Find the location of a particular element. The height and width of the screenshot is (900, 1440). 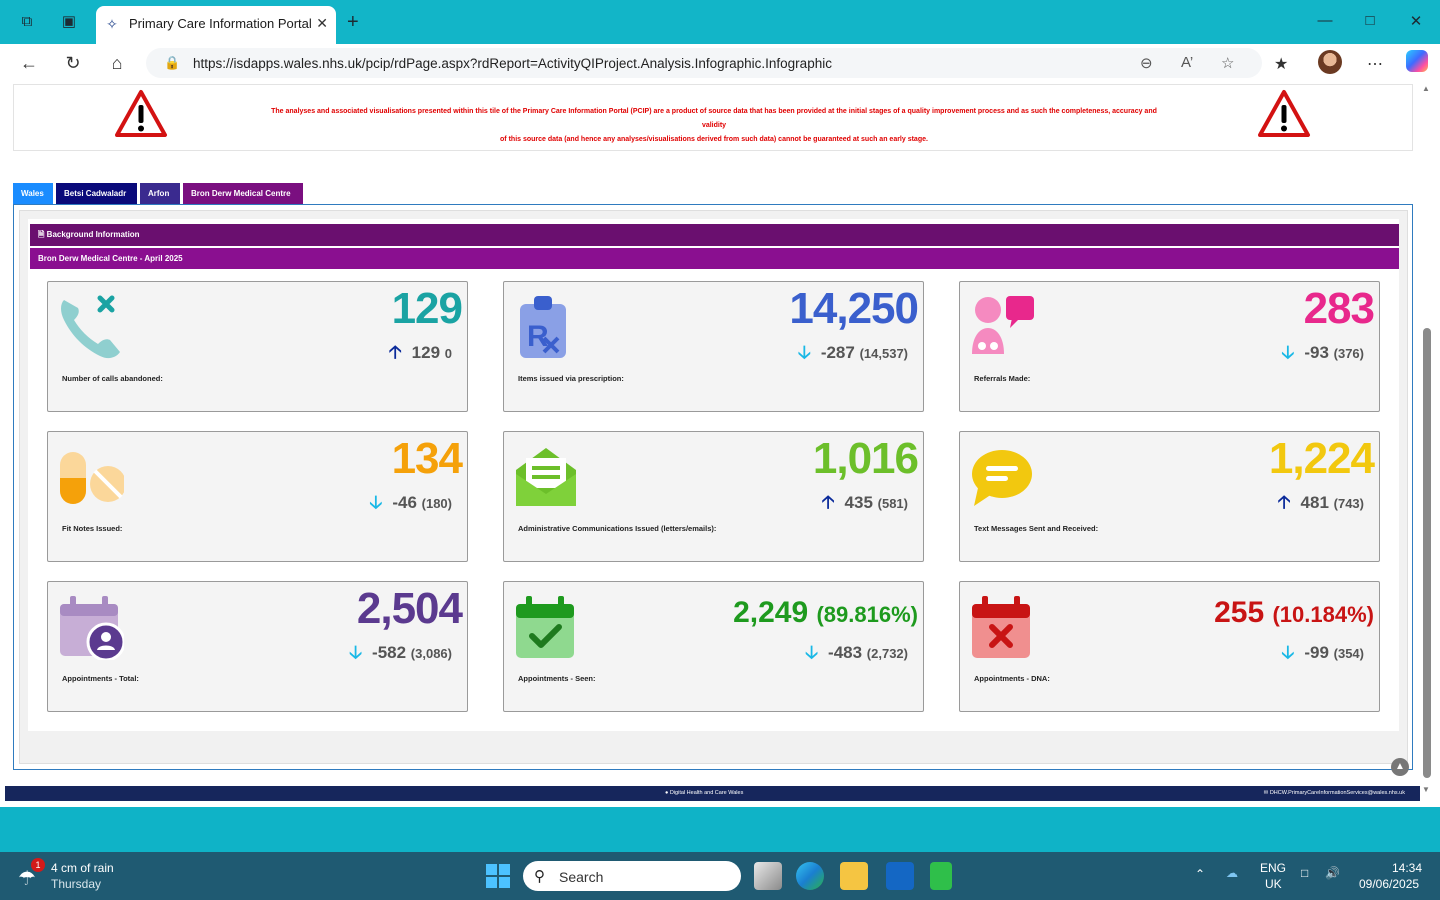

delta-value: -99 is located at coordinates (1316, 652).